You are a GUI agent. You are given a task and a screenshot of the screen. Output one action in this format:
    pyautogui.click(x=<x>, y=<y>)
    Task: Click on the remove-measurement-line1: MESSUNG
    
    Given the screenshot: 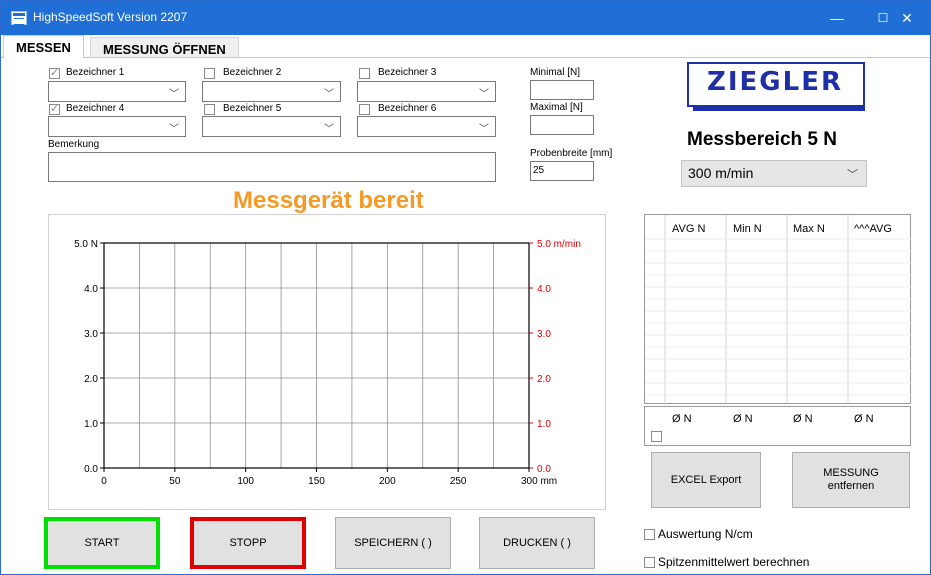 What is the action you would take?
    pyautogui.click(x=851, y=473)
    